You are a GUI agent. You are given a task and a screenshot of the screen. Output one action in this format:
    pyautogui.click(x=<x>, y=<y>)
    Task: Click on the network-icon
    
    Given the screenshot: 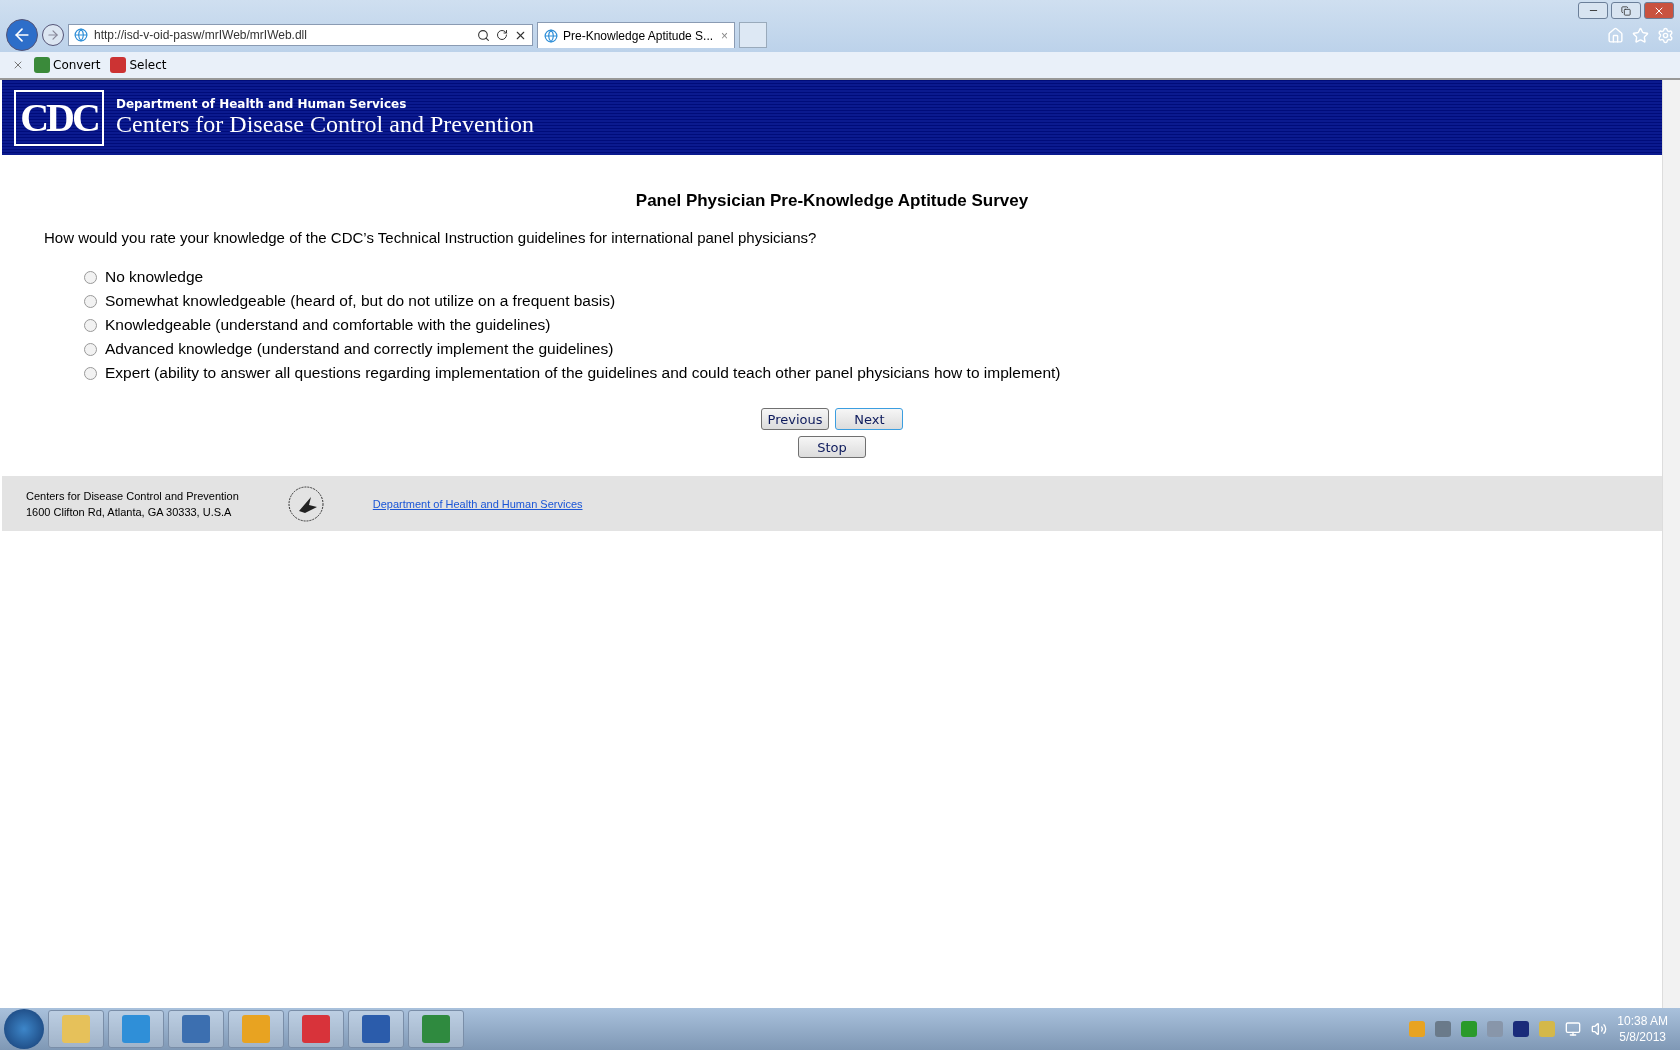 What is the action you would take?
    pyautogui.click(x=1573, y=1029)
    